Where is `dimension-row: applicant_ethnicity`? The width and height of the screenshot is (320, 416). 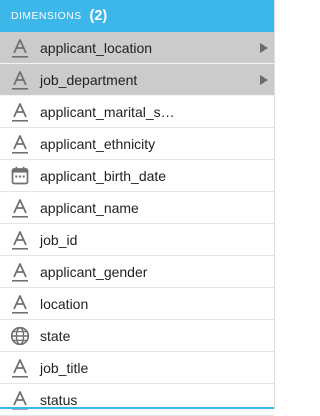
dimension-row: applicant_ethnicity is located at coordinates (137, 144).